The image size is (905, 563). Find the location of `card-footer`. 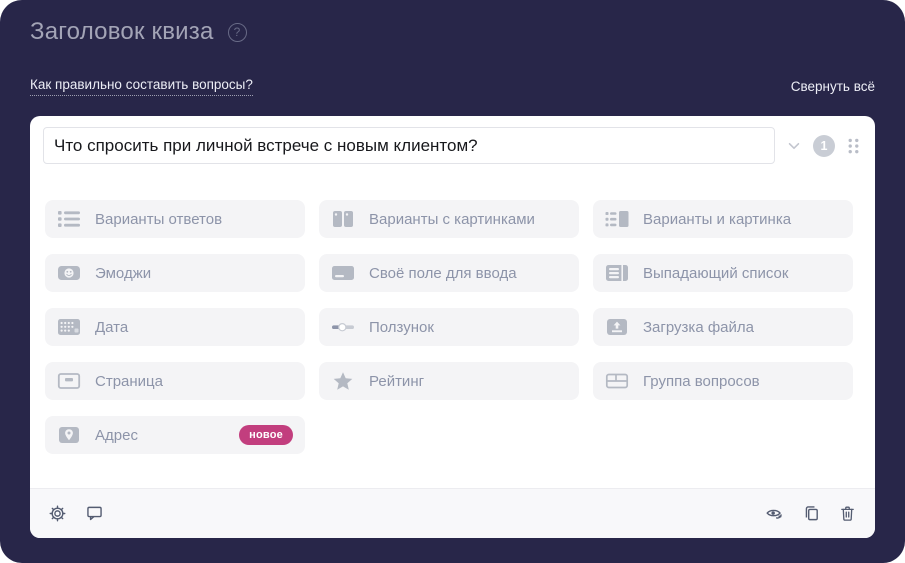

card-footer is located at coordinates (452, 513).